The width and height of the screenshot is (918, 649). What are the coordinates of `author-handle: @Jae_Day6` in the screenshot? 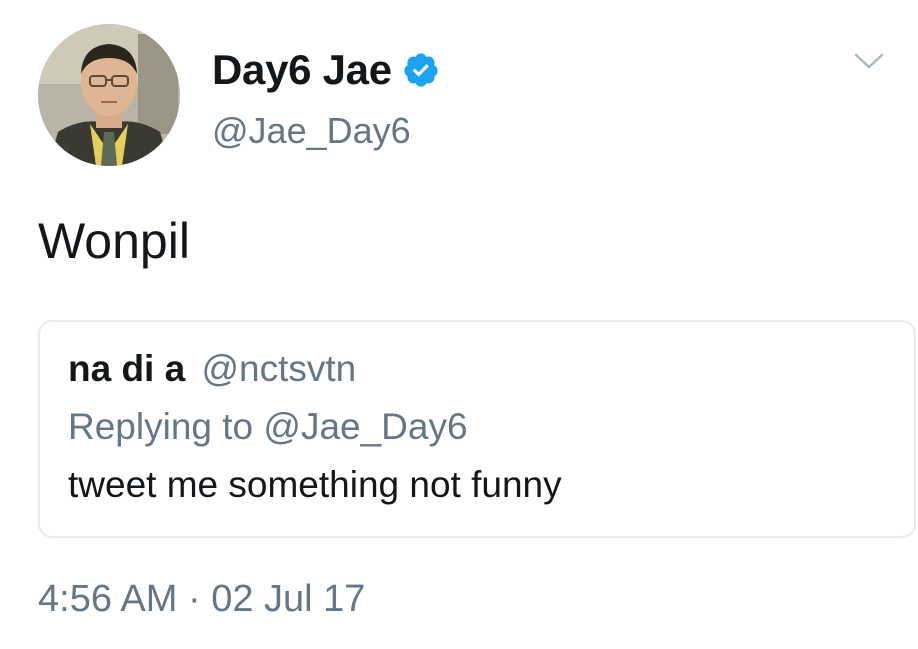 It's located at (311, 131).